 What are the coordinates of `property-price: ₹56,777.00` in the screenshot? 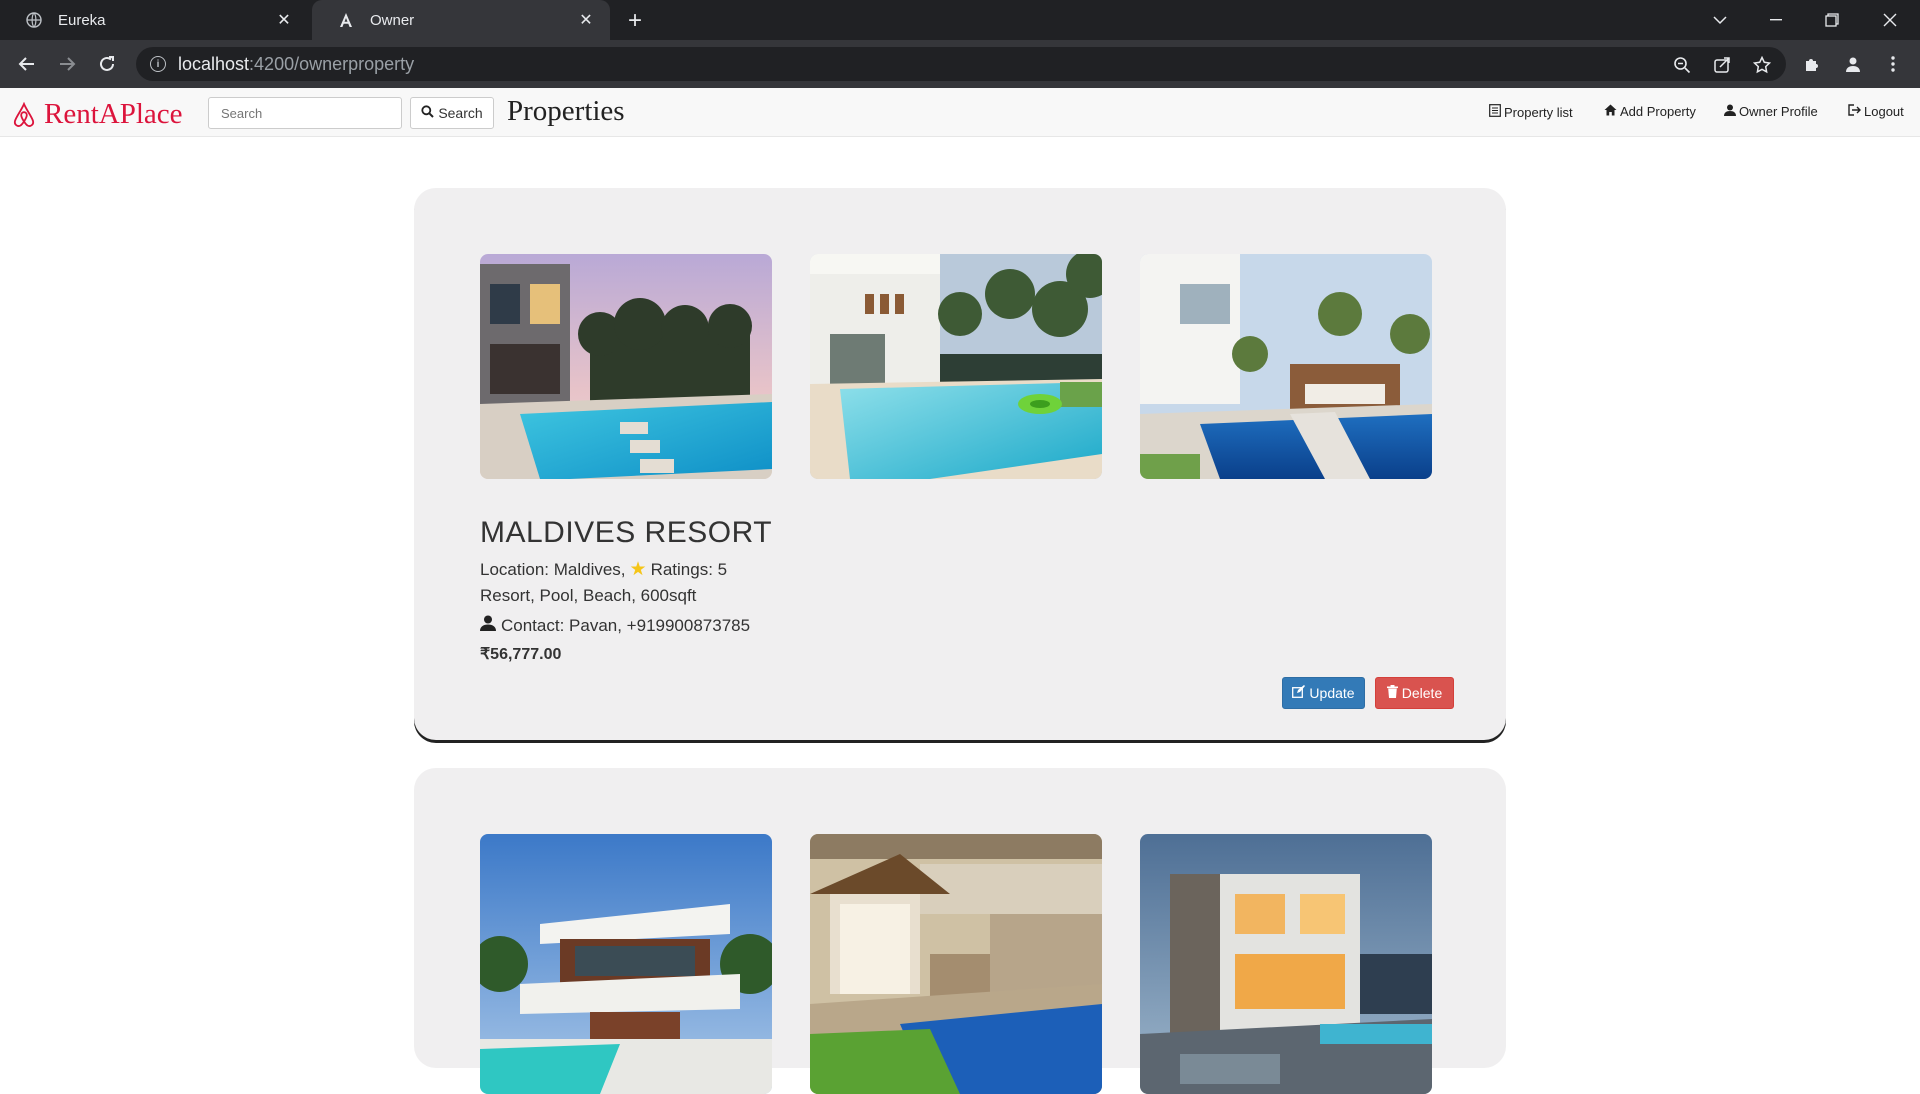 It's located at (521, 654).